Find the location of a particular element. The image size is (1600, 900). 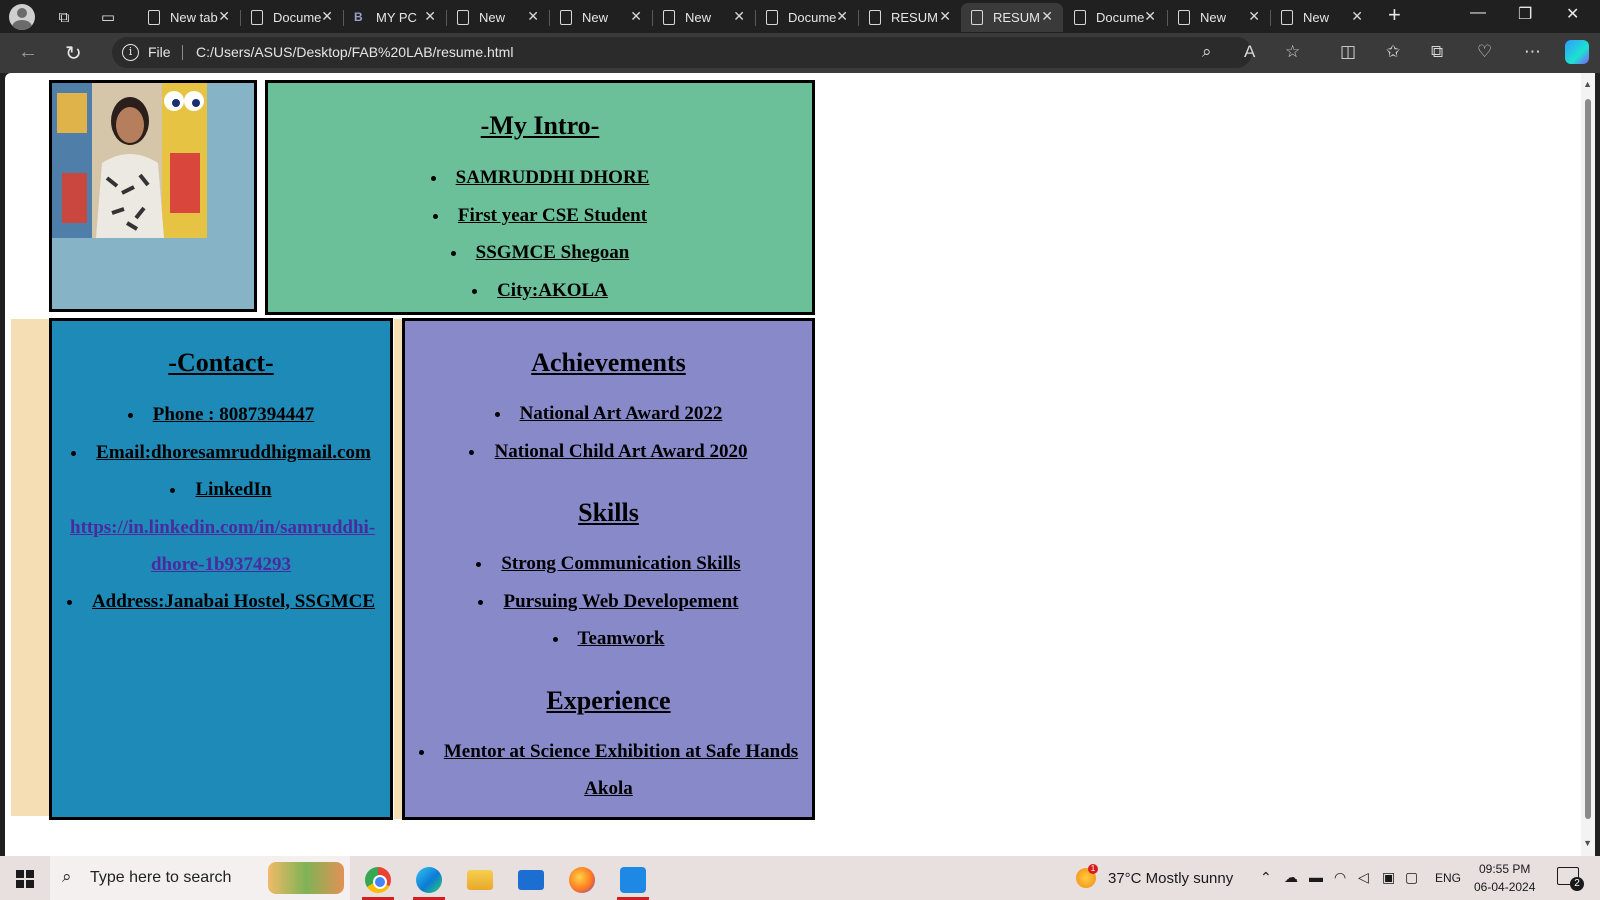

list-item: Teamwork is located at coordinates (608, 639).